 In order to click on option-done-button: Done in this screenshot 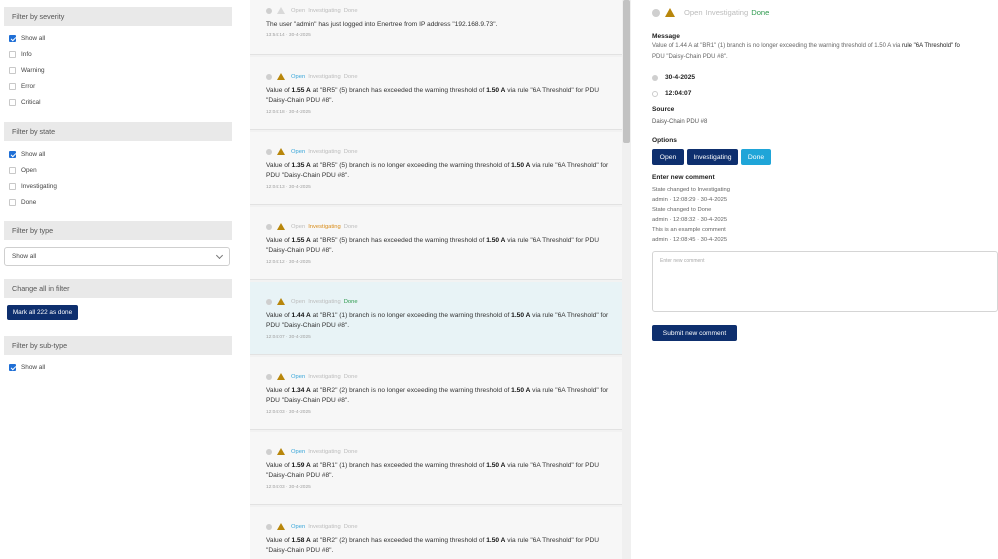, I will do `click(756, 157)`.